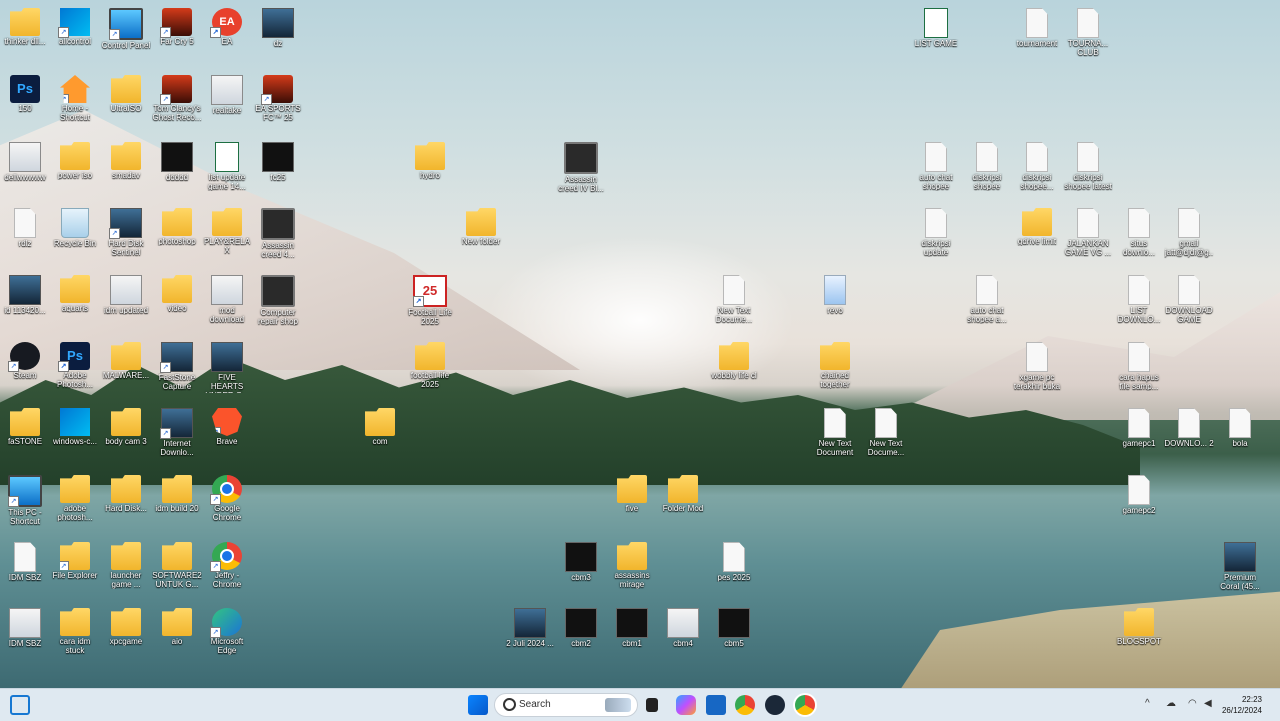 The width and height of the screenshot is (1280, 721). Describe the element at coordinates (278, 35) in the screenshot. I see `desktop-icon-dz: dz` at that location.